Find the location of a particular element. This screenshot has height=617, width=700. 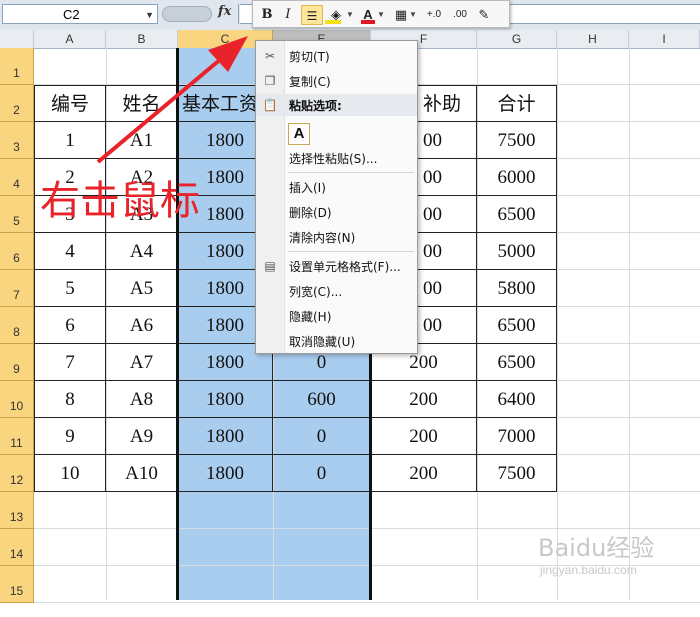

annotation-arrow is located at coordinates (172, 100).